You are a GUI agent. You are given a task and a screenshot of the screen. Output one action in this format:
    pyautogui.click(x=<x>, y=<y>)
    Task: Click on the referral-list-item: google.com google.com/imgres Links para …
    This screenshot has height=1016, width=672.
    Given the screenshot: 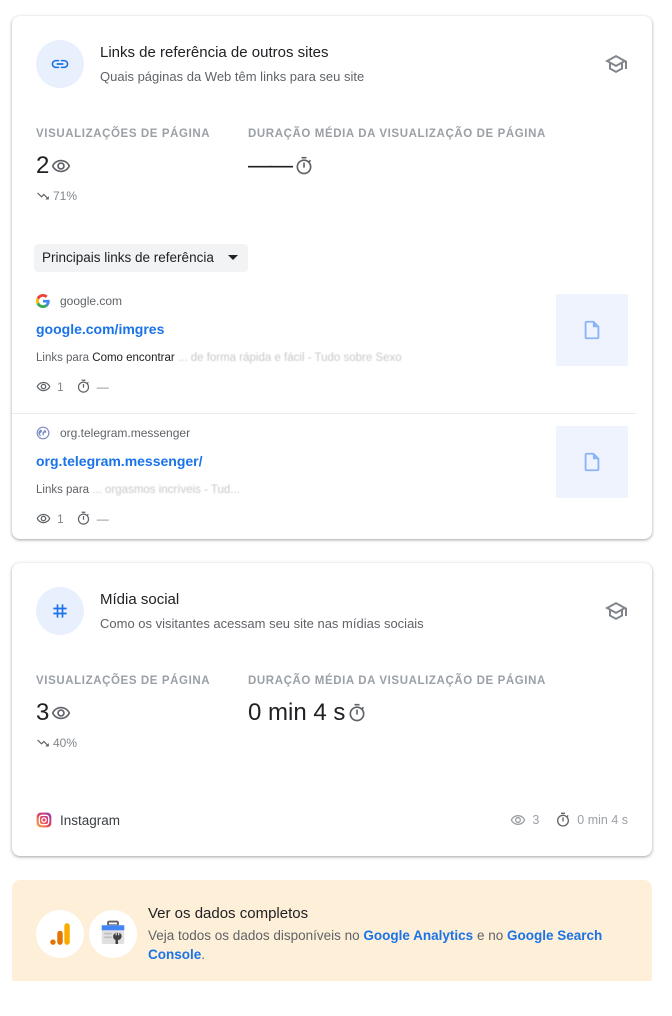 What is the action you would take?
    pyautogui.click(x=324, y=349)
    